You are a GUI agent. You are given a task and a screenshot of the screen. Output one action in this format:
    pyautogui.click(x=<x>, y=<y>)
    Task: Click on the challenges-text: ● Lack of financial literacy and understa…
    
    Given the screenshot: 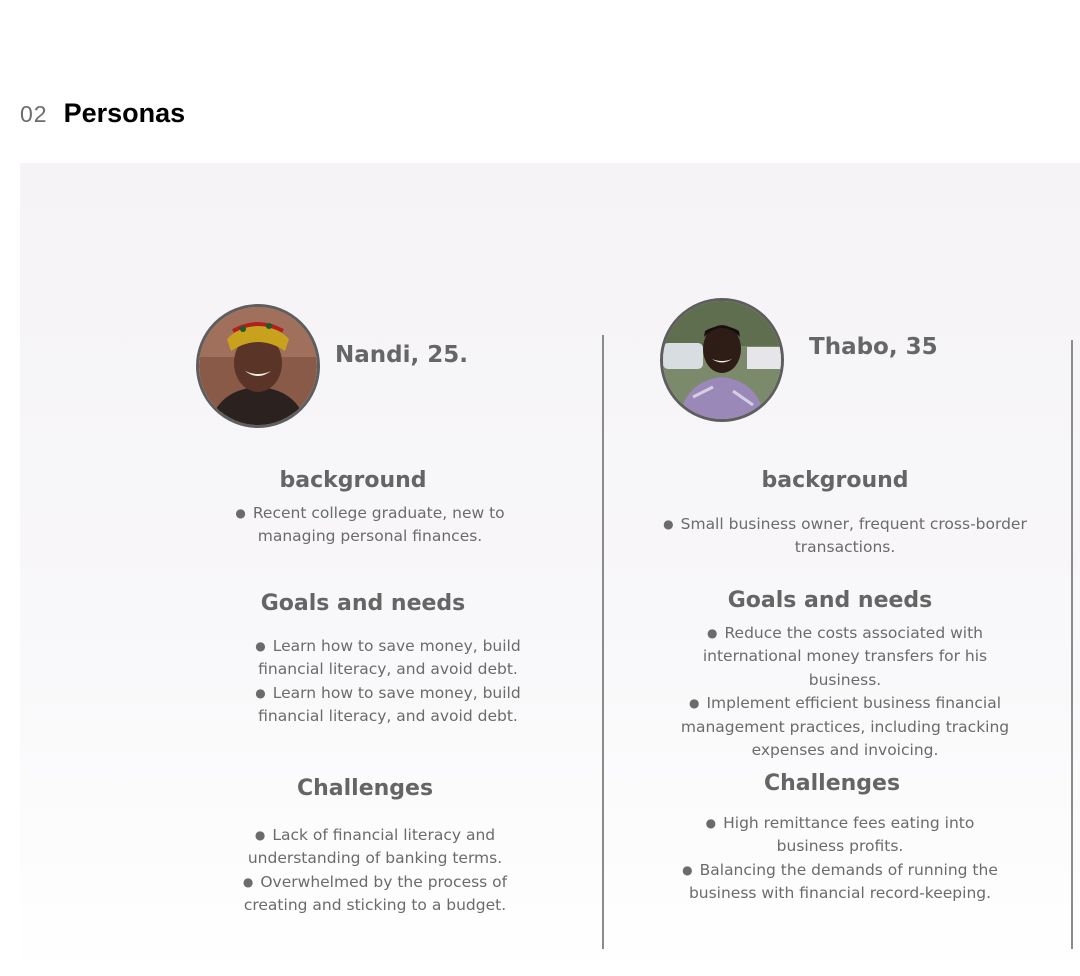 What is the action you would take?
    pyautogui.click(x=375, y=870)
    